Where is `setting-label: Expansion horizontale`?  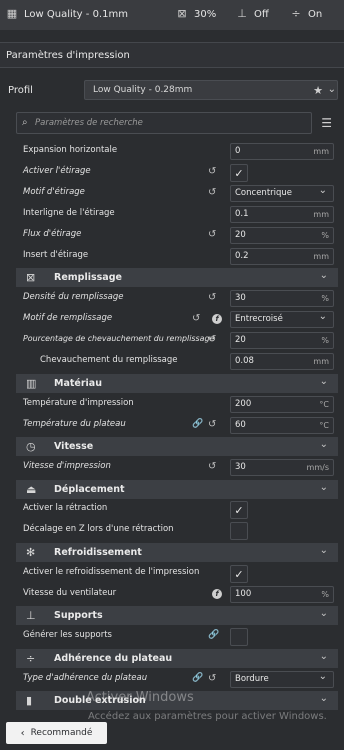
setting-label: Expansion horizontale is located at coordinates (70, 150).